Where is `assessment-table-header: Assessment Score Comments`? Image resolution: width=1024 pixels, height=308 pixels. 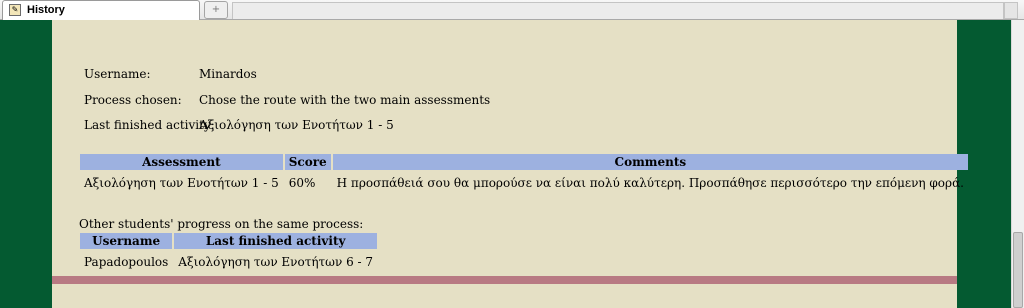 assessment-table-header: Assessment Score Comments is located at coordinates (524, 162).